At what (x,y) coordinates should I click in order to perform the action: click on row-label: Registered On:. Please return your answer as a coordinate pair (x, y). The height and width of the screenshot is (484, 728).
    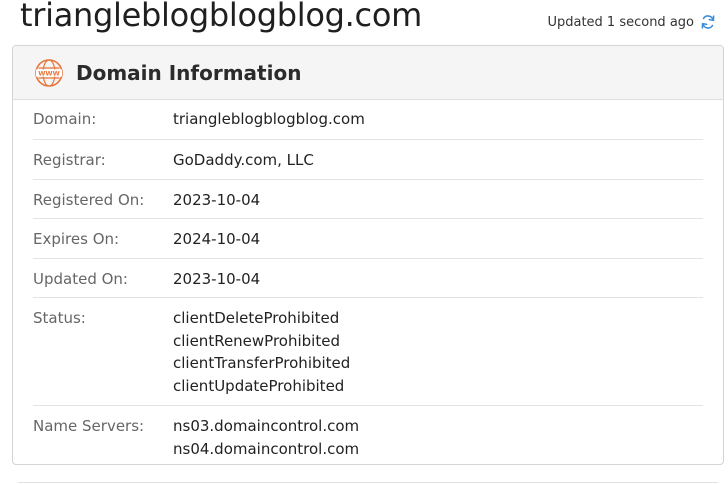
    Looking at the image, I should click on (89, 199).